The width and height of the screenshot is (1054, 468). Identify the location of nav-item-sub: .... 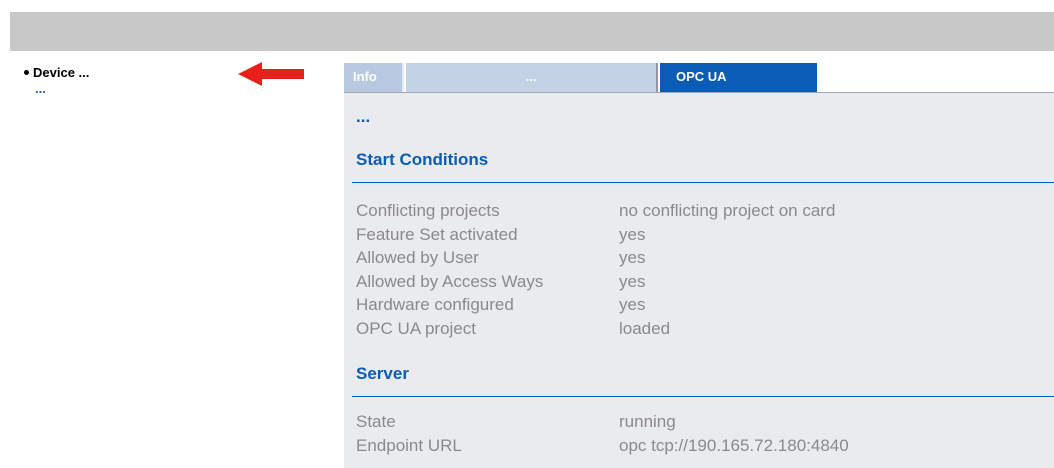
(139, 89).